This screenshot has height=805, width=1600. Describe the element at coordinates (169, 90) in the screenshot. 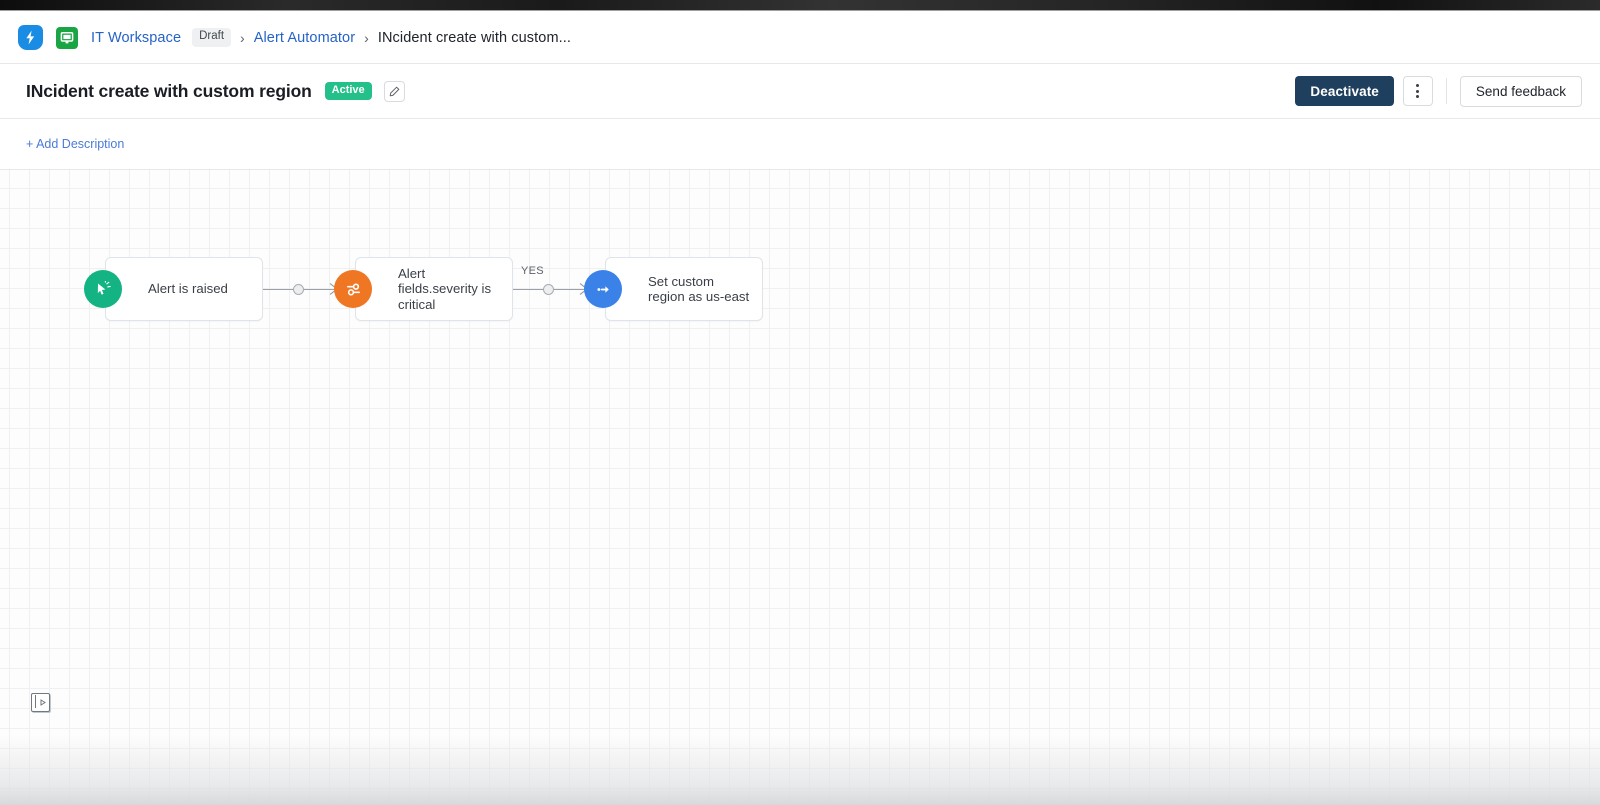

I see `page-title: INcident create with custom region` at that location.